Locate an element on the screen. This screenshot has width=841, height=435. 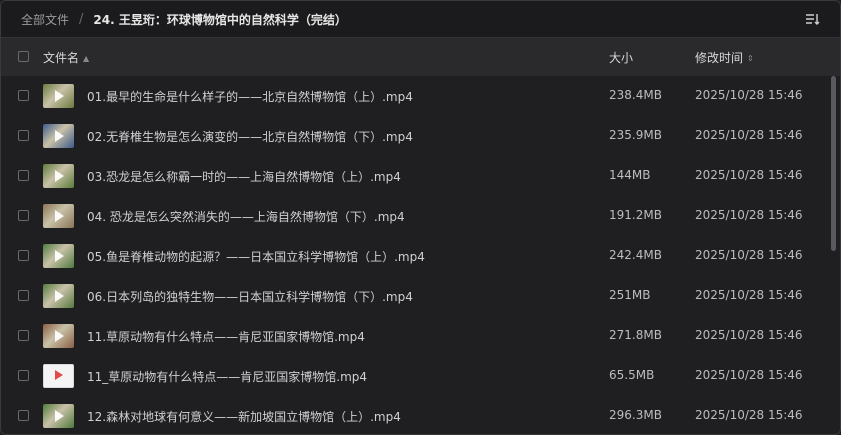
file-name: 11_草原动物有什么特点——肯尼亚国家博物馆.mp4 is located at coordinates (227, 376).